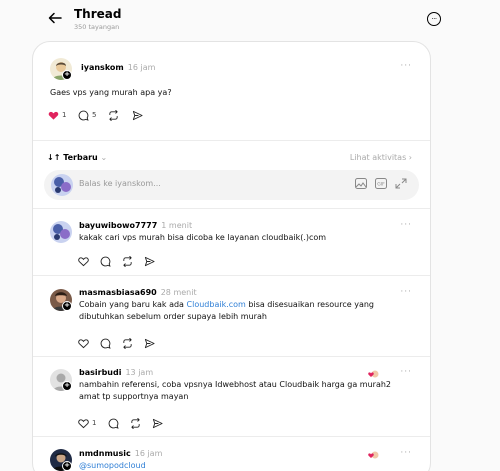 This screenshot has width=500, height=471. Describe the element at coordinates (98, 14) in the screenshot. I see `page-title: Thread` at that location.